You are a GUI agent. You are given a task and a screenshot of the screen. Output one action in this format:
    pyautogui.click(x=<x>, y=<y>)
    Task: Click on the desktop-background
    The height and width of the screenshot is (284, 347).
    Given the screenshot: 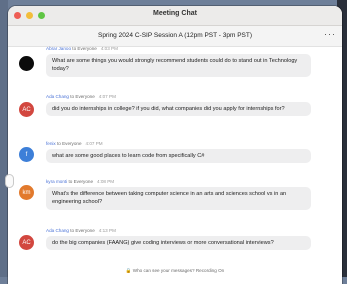 What is the action you would take?
    pyautogui.click(x=4, y=138)
    